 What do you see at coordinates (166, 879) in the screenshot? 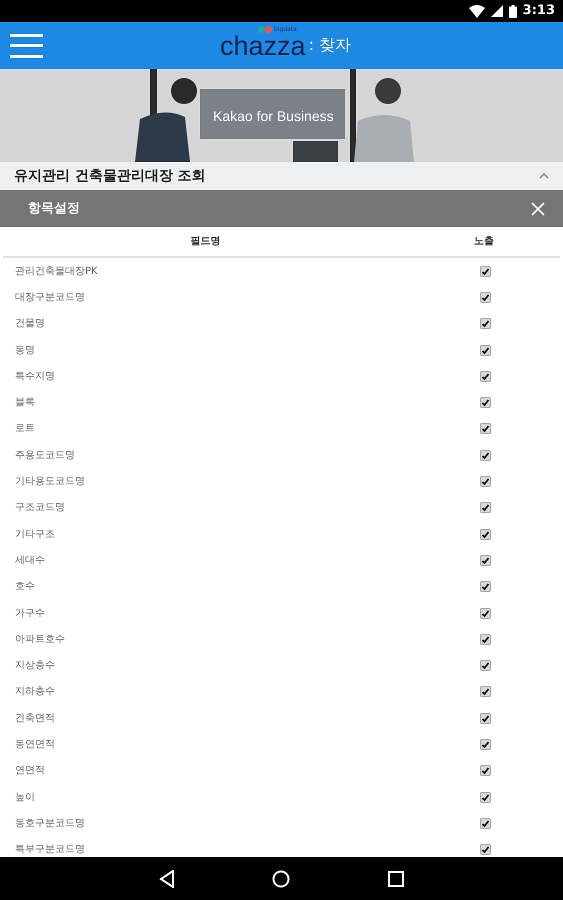
I see `back-icon` at bounding box center [166, 879].